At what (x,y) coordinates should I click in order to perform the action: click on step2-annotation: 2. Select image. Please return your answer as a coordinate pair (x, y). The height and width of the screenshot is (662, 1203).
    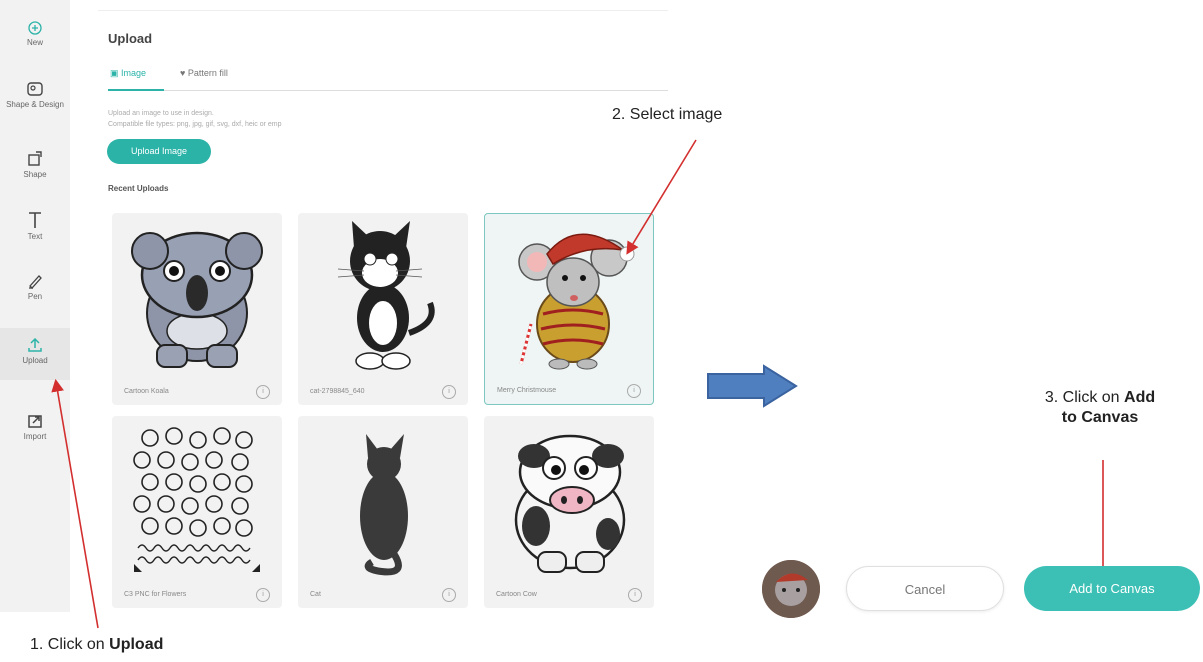
    Looking at the image, I should click on (667, 114).